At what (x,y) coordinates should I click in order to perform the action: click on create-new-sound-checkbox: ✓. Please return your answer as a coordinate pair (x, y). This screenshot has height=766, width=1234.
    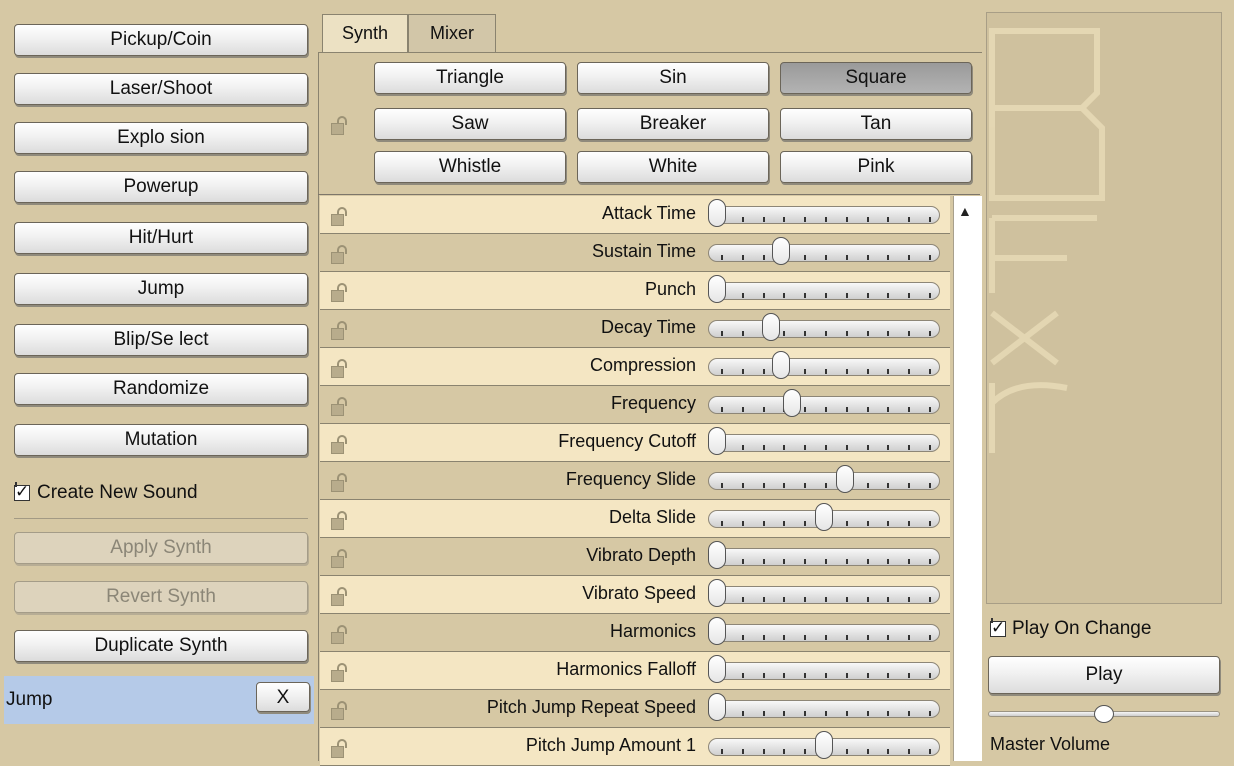
    Looking at the image, I should click on (22, 491).